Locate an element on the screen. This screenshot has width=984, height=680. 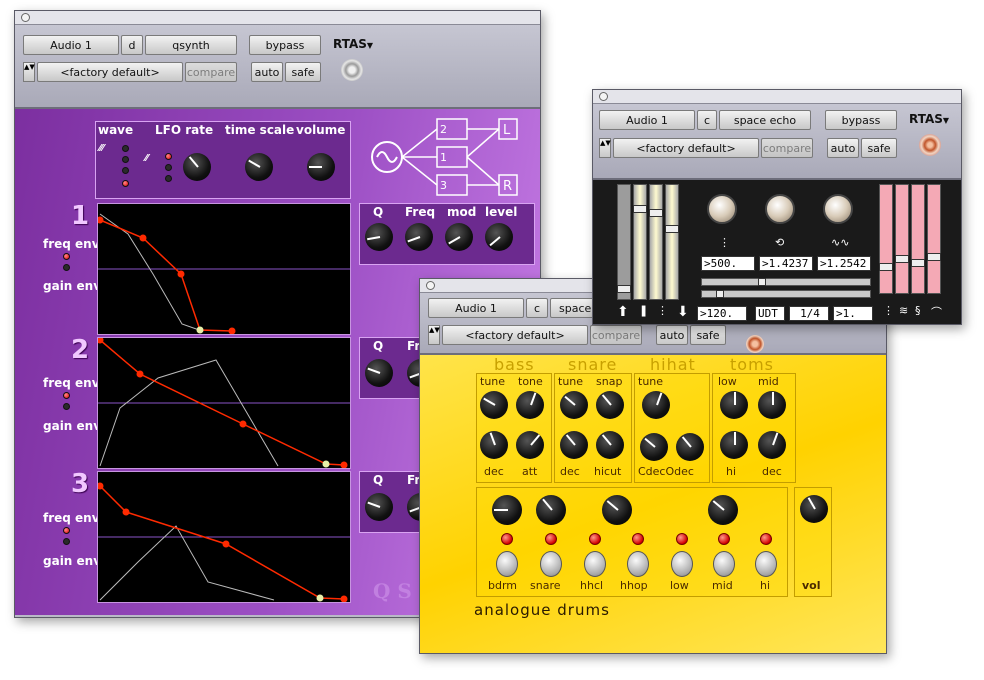
snare-pad is located at coordinates (551, 564).